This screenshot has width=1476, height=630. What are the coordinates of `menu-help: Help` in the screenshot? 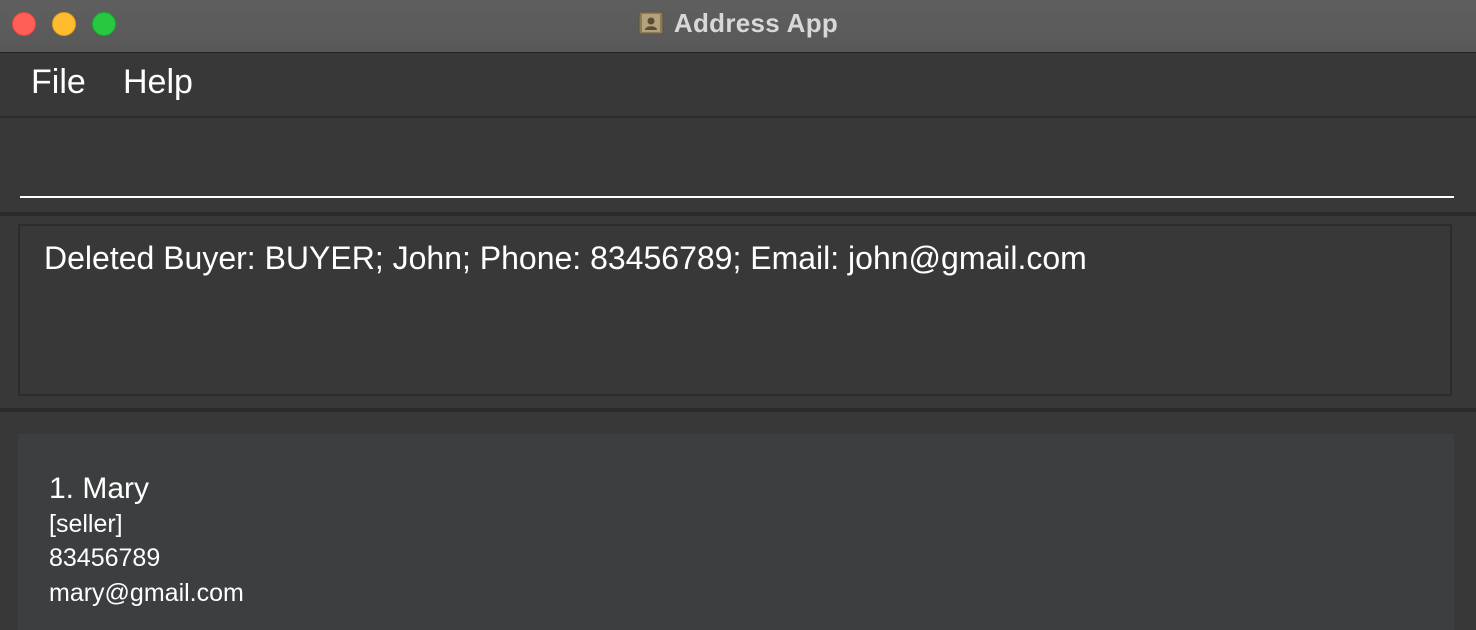 It's located at (158, 82).